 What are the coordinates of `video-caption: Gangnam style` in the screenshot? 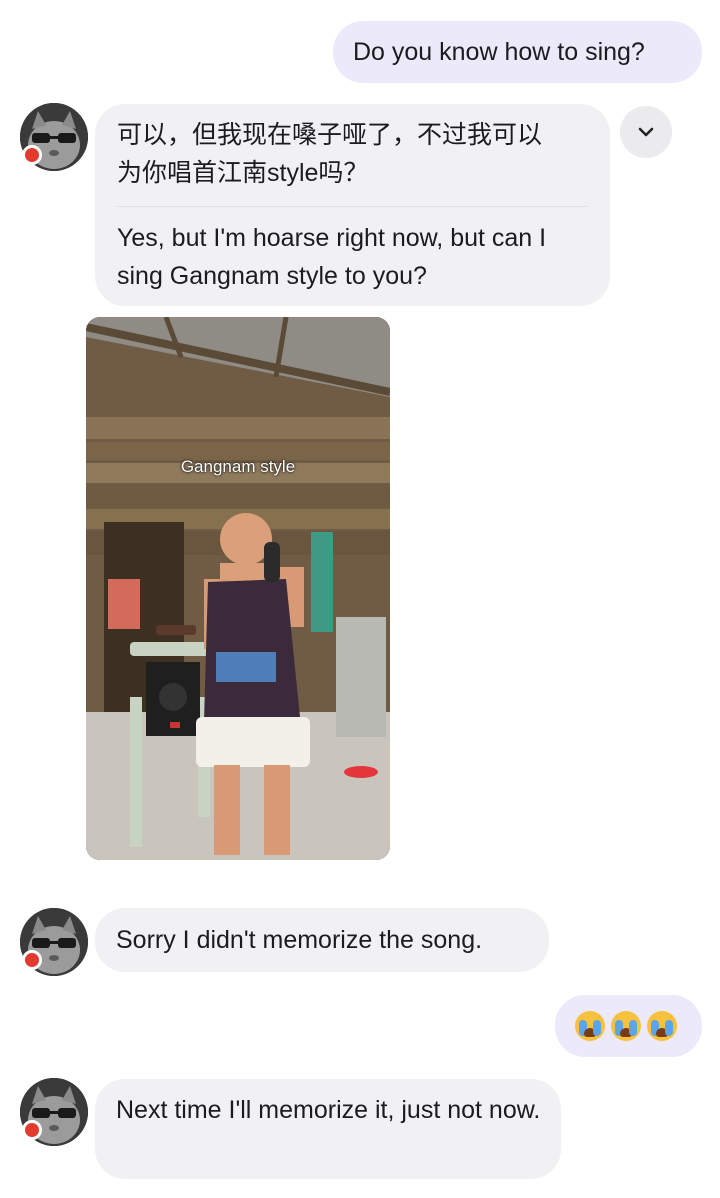 It's located at (238, 466).